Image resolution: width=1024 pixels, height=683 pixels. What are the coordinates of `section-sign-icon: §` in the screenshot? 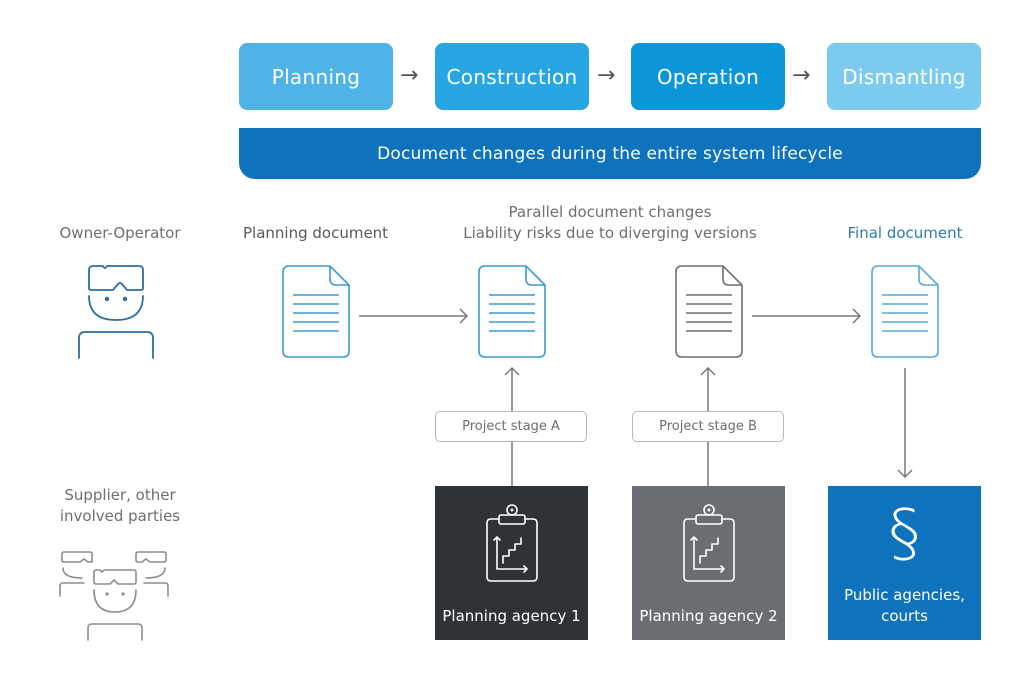 It's located at (904, 534).